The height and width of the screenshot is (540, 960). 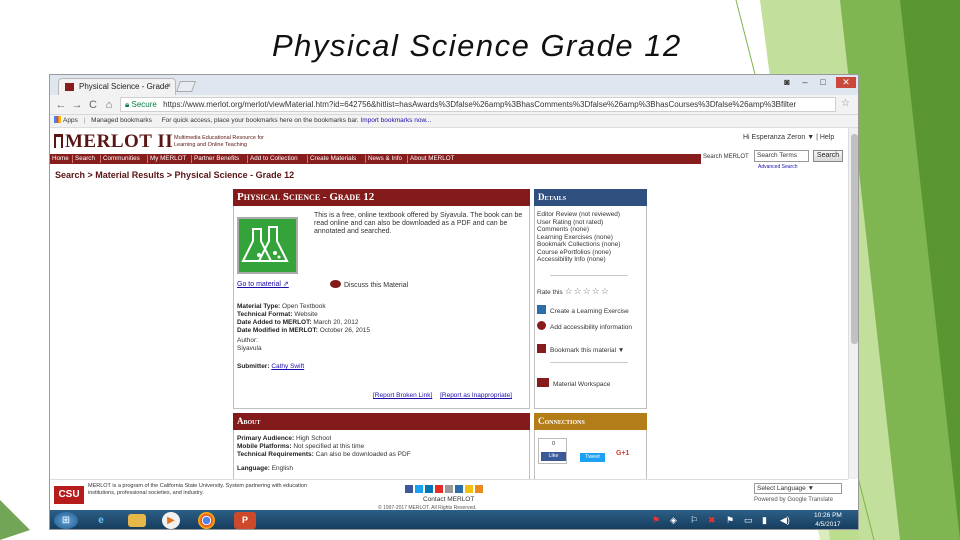 What do you see at coordinates (583, 310) in the screenshot?
I see `create-learning-exercise: Create a Learning Exercise` at bounding box center [583, 310].